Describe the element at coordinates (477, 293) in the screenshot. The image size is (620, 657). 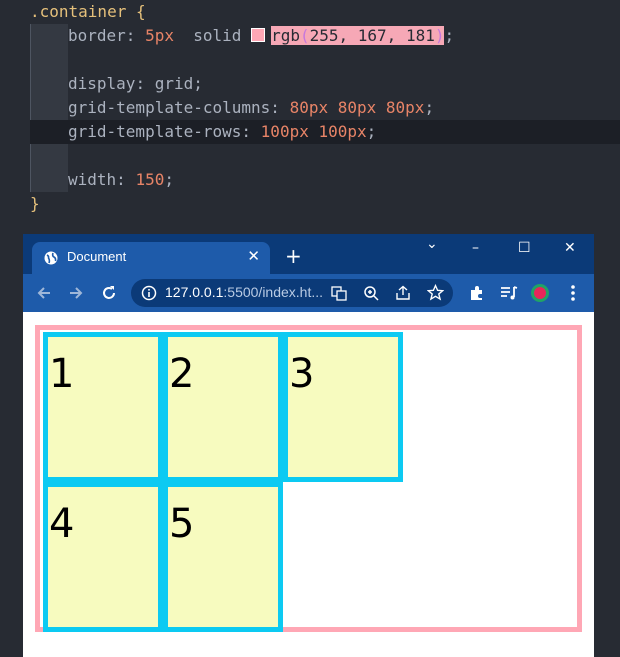
I see `extensions-icon` at that location.